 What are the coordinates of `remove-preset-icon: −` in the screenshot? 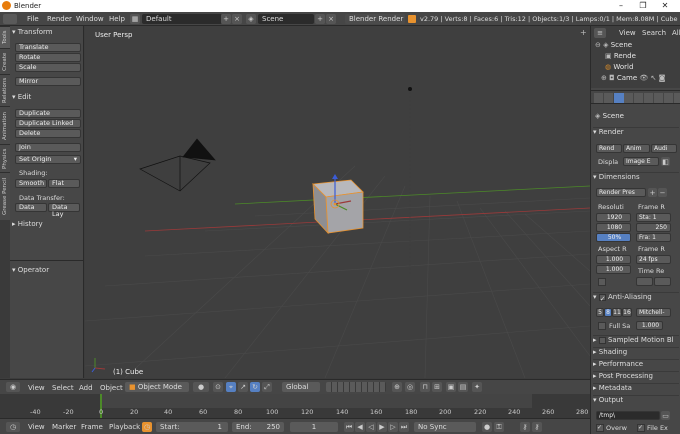 It's located at (662, 192).